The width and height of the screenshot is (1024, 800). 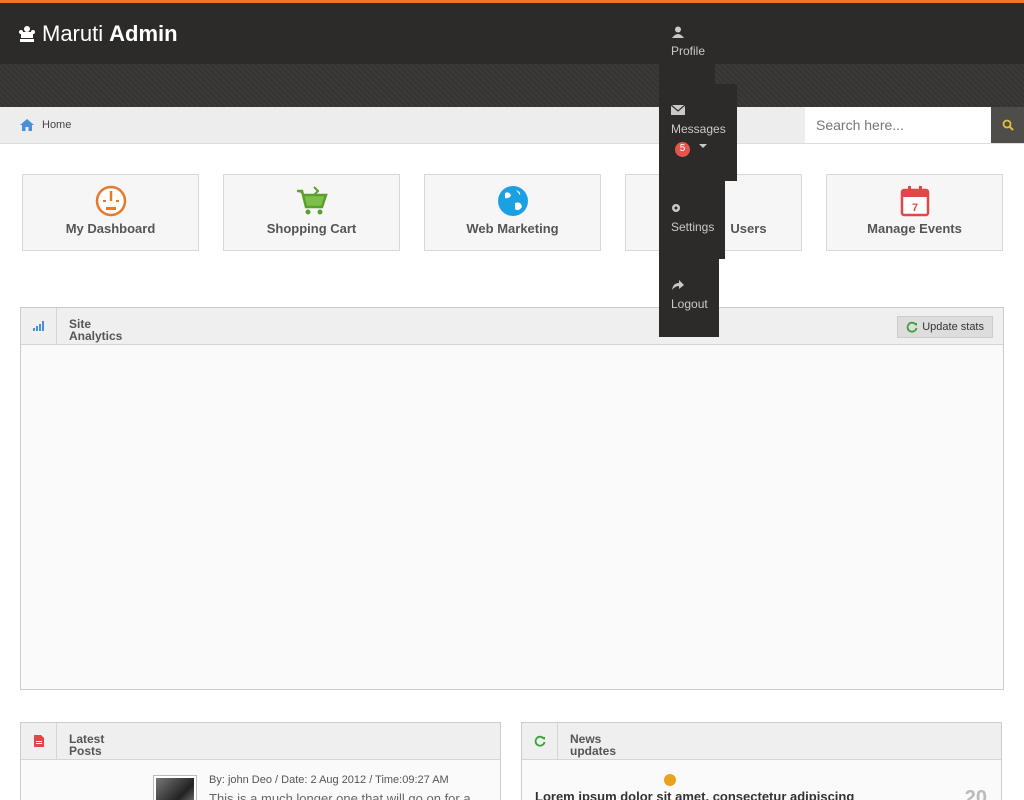 What do you see at coordinates (914, 228) in the screenshot?
I see `tile-label: Manage Events` at bounding box center [914, 228].